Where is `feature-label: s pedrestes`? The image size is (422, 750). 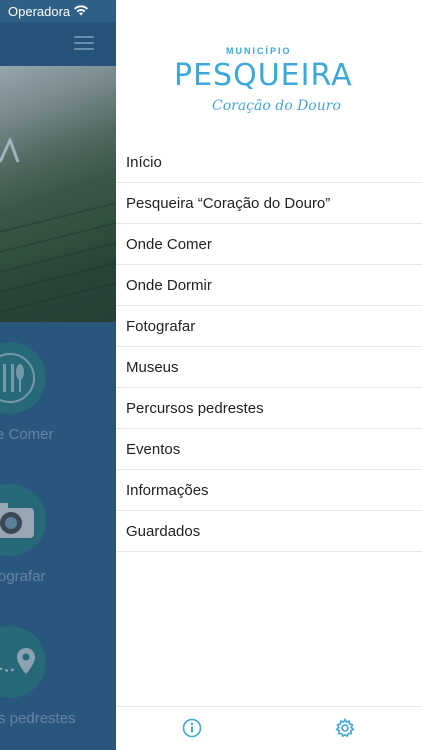
feature-label: s pedrestes is located at coordinates (38, 718).